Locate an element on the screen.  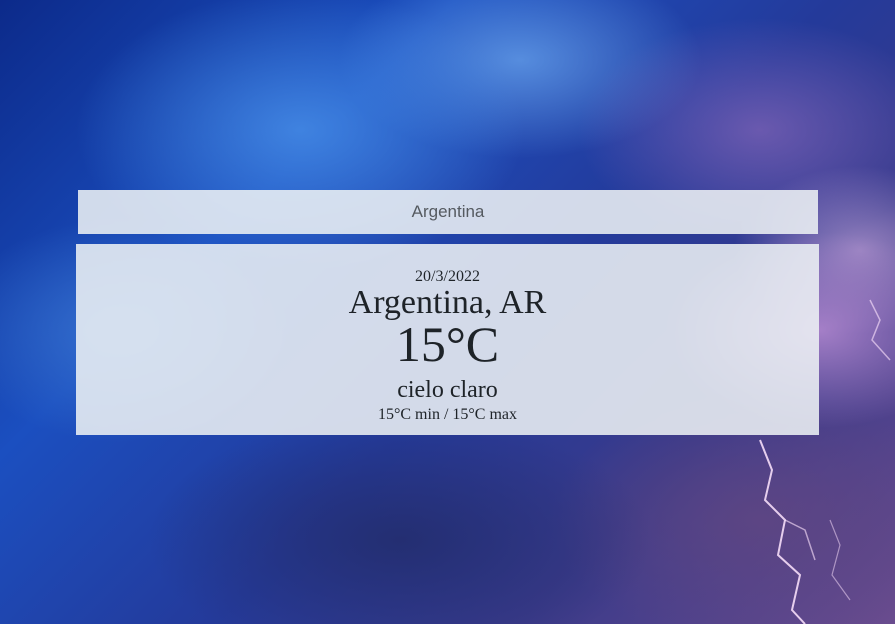
weather-min-max: 15°C min / 15°C max is located at coordinates (447, 414).